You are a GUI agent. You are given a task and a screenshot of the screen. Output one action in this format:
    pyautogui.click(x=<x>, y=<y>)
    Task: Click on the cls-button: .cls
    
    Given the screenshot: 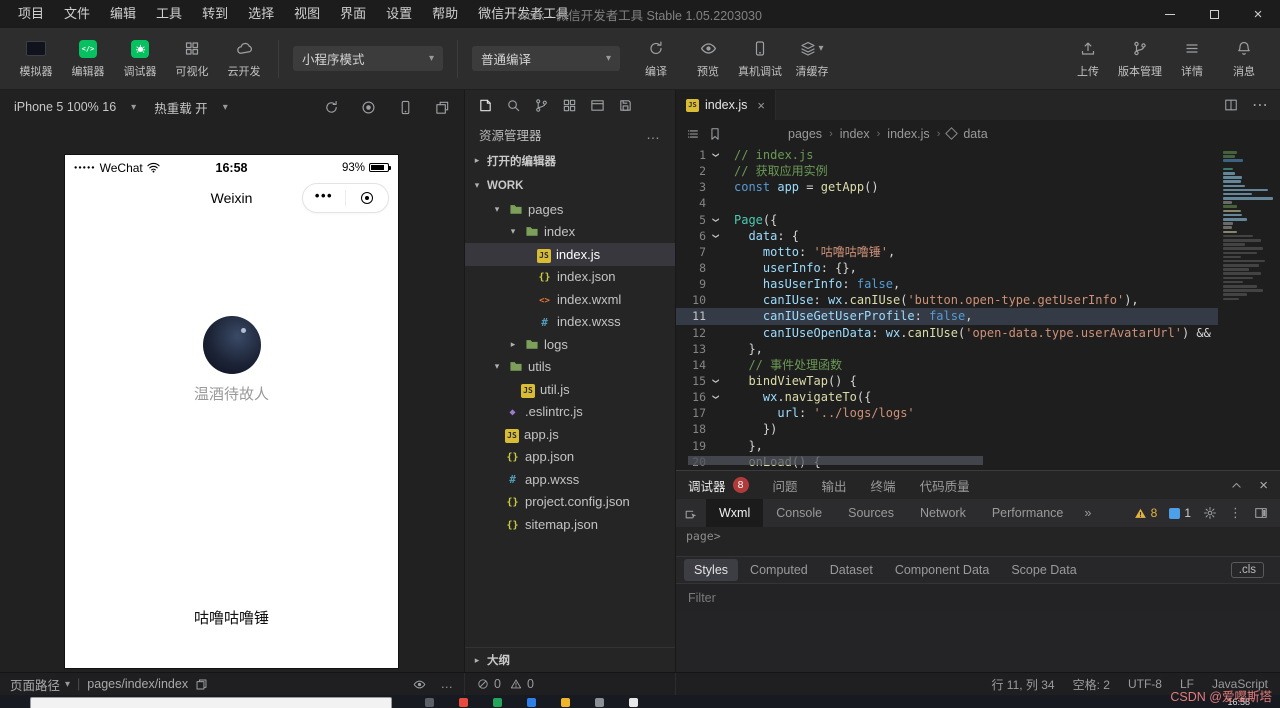 What is the action you would take?
    pyautogui.click(x=1247, y=570)
    